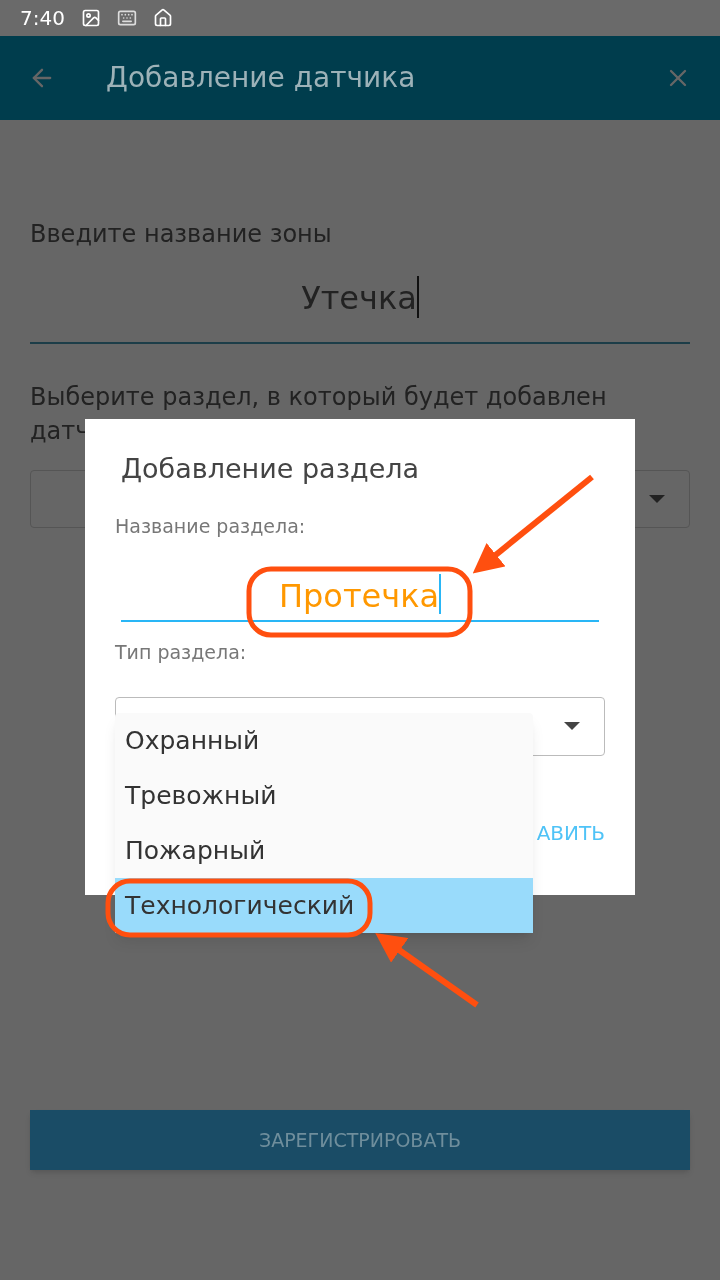  Describe the element at coordinates (181, 652) in the screenshot. I see `type-label: Тип раздела:` at that location.